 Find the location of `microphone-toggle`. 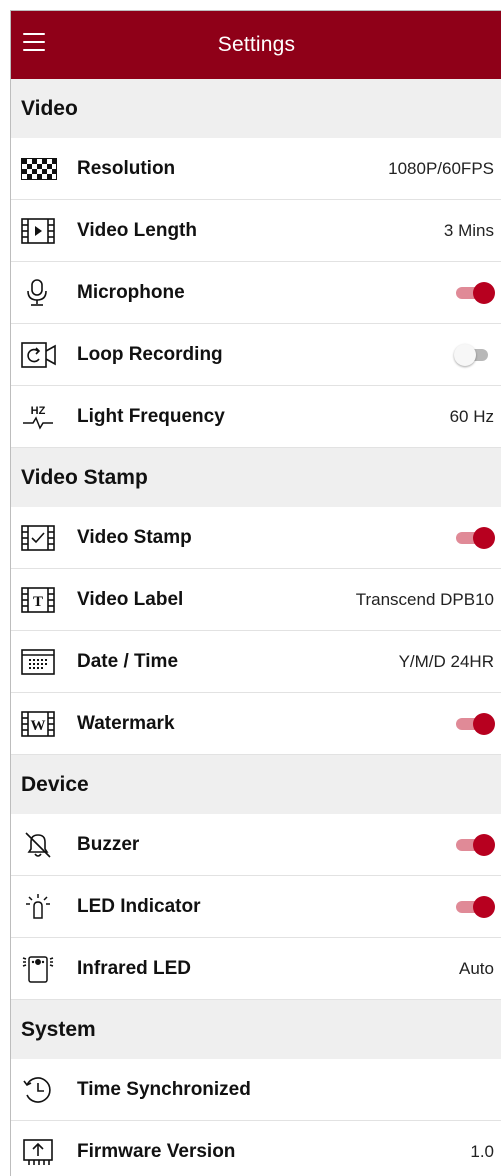

microphone-toggle is located at coordinates (474, 293).